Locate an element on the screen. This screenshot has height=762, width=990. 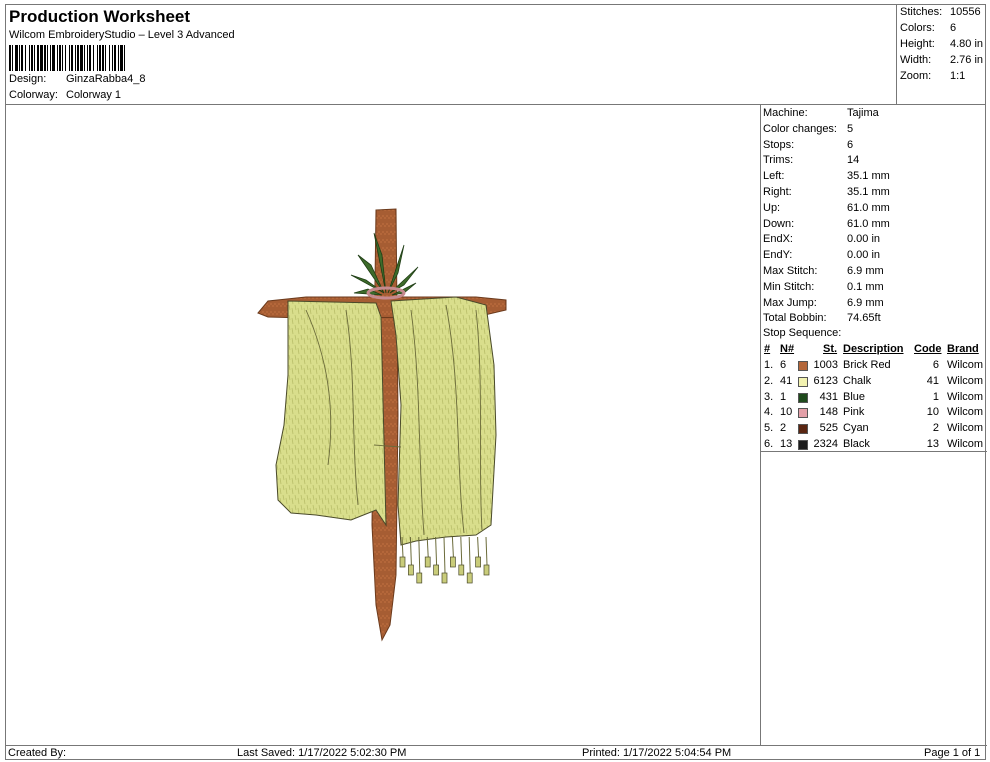
machine-info-row: Total Bobbin: 74.65ft is located at coordinates (822, 318).